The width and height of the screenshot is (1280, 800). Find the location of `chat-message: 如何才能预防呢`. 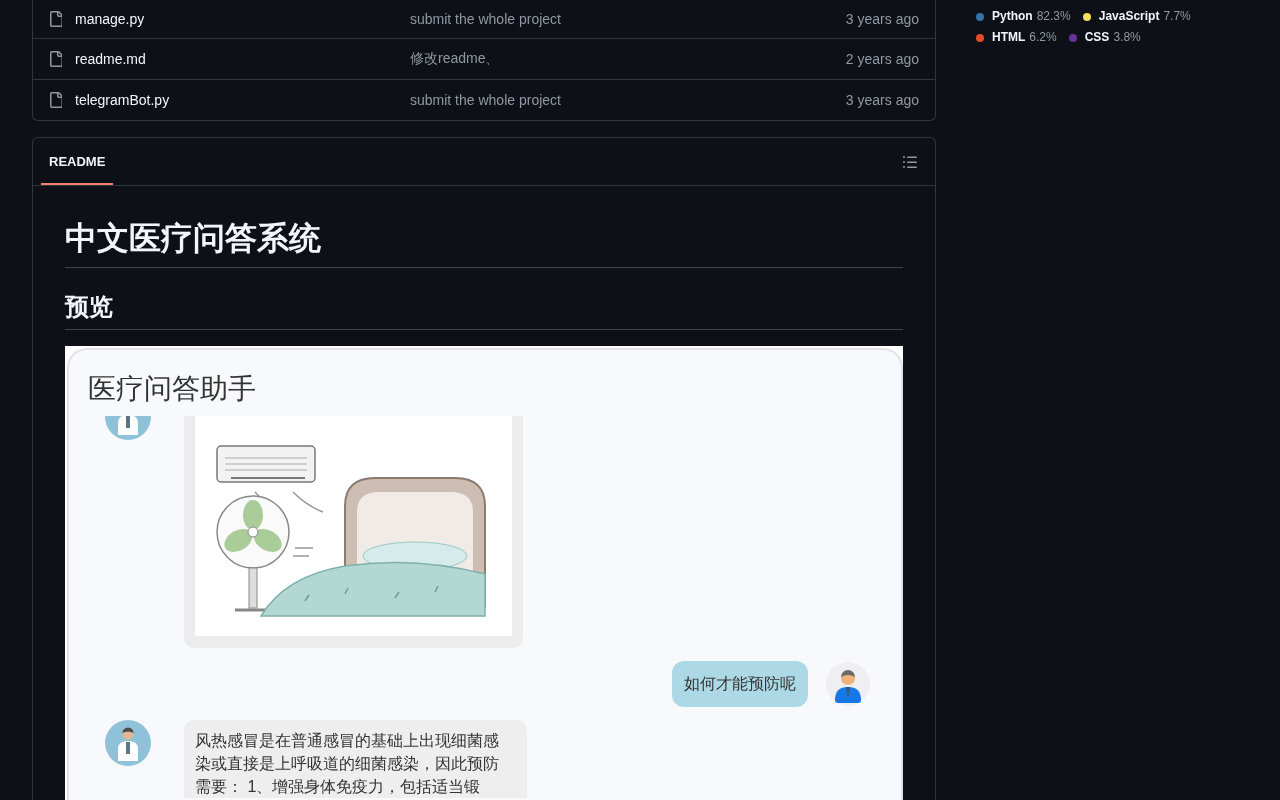

chat-message: 如何才能预防呢 is located at coordinates (740, 684).